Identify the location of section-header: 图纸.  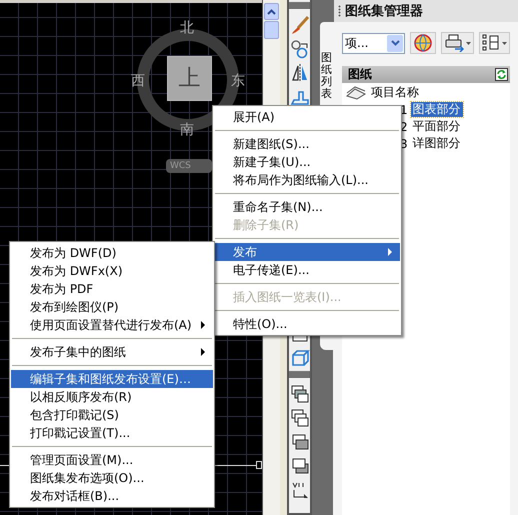
(360, 74).